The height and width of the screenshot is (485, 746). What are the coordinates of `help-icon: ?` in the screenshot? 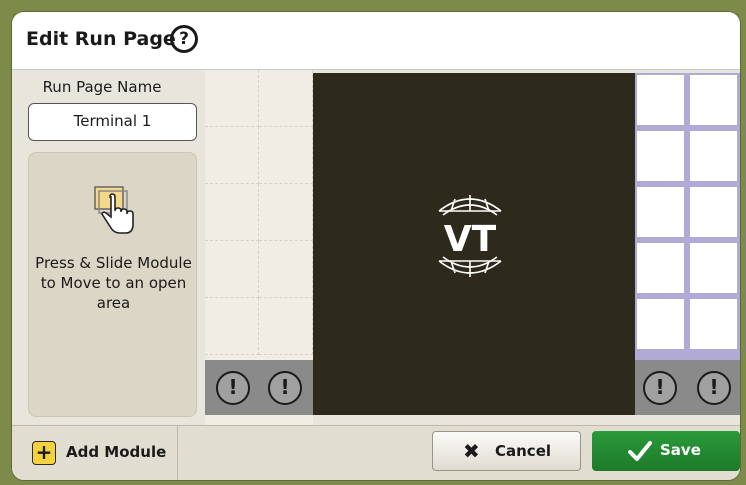 It's located at (184, 39).